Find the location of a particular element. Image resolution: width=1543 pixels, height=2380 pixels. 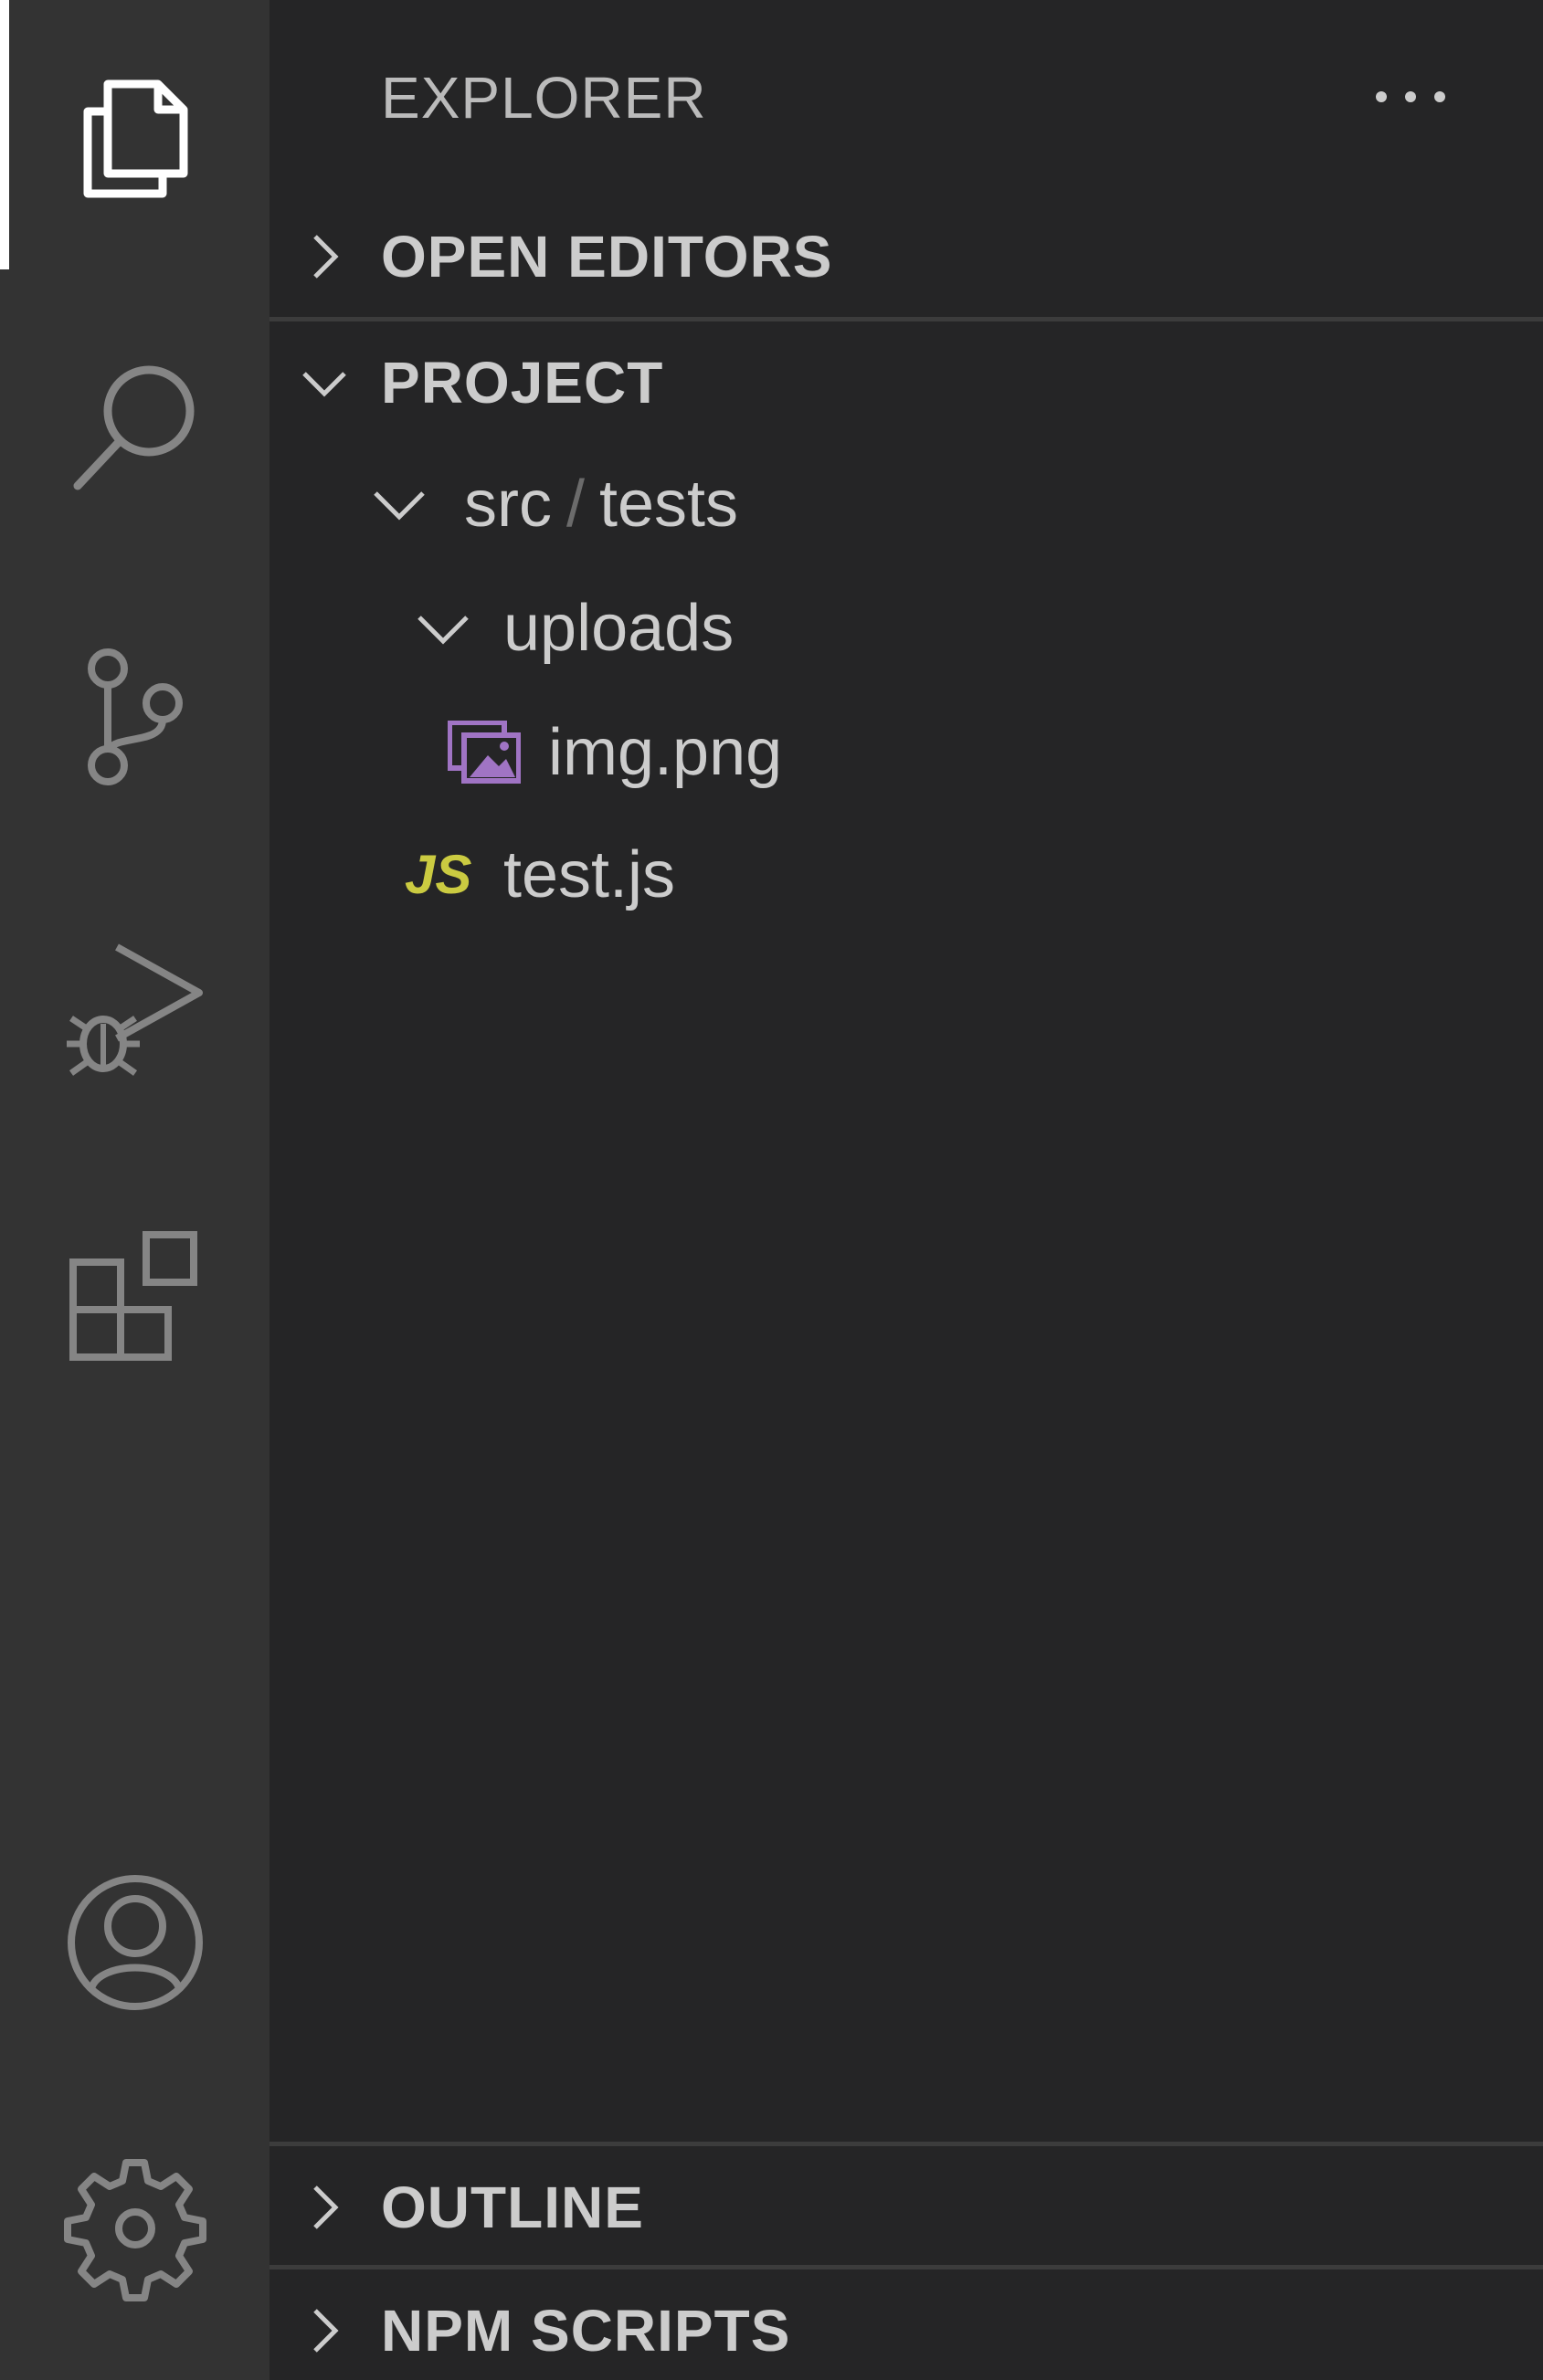

folder-label: uploads is located at coordinates (619, 628).